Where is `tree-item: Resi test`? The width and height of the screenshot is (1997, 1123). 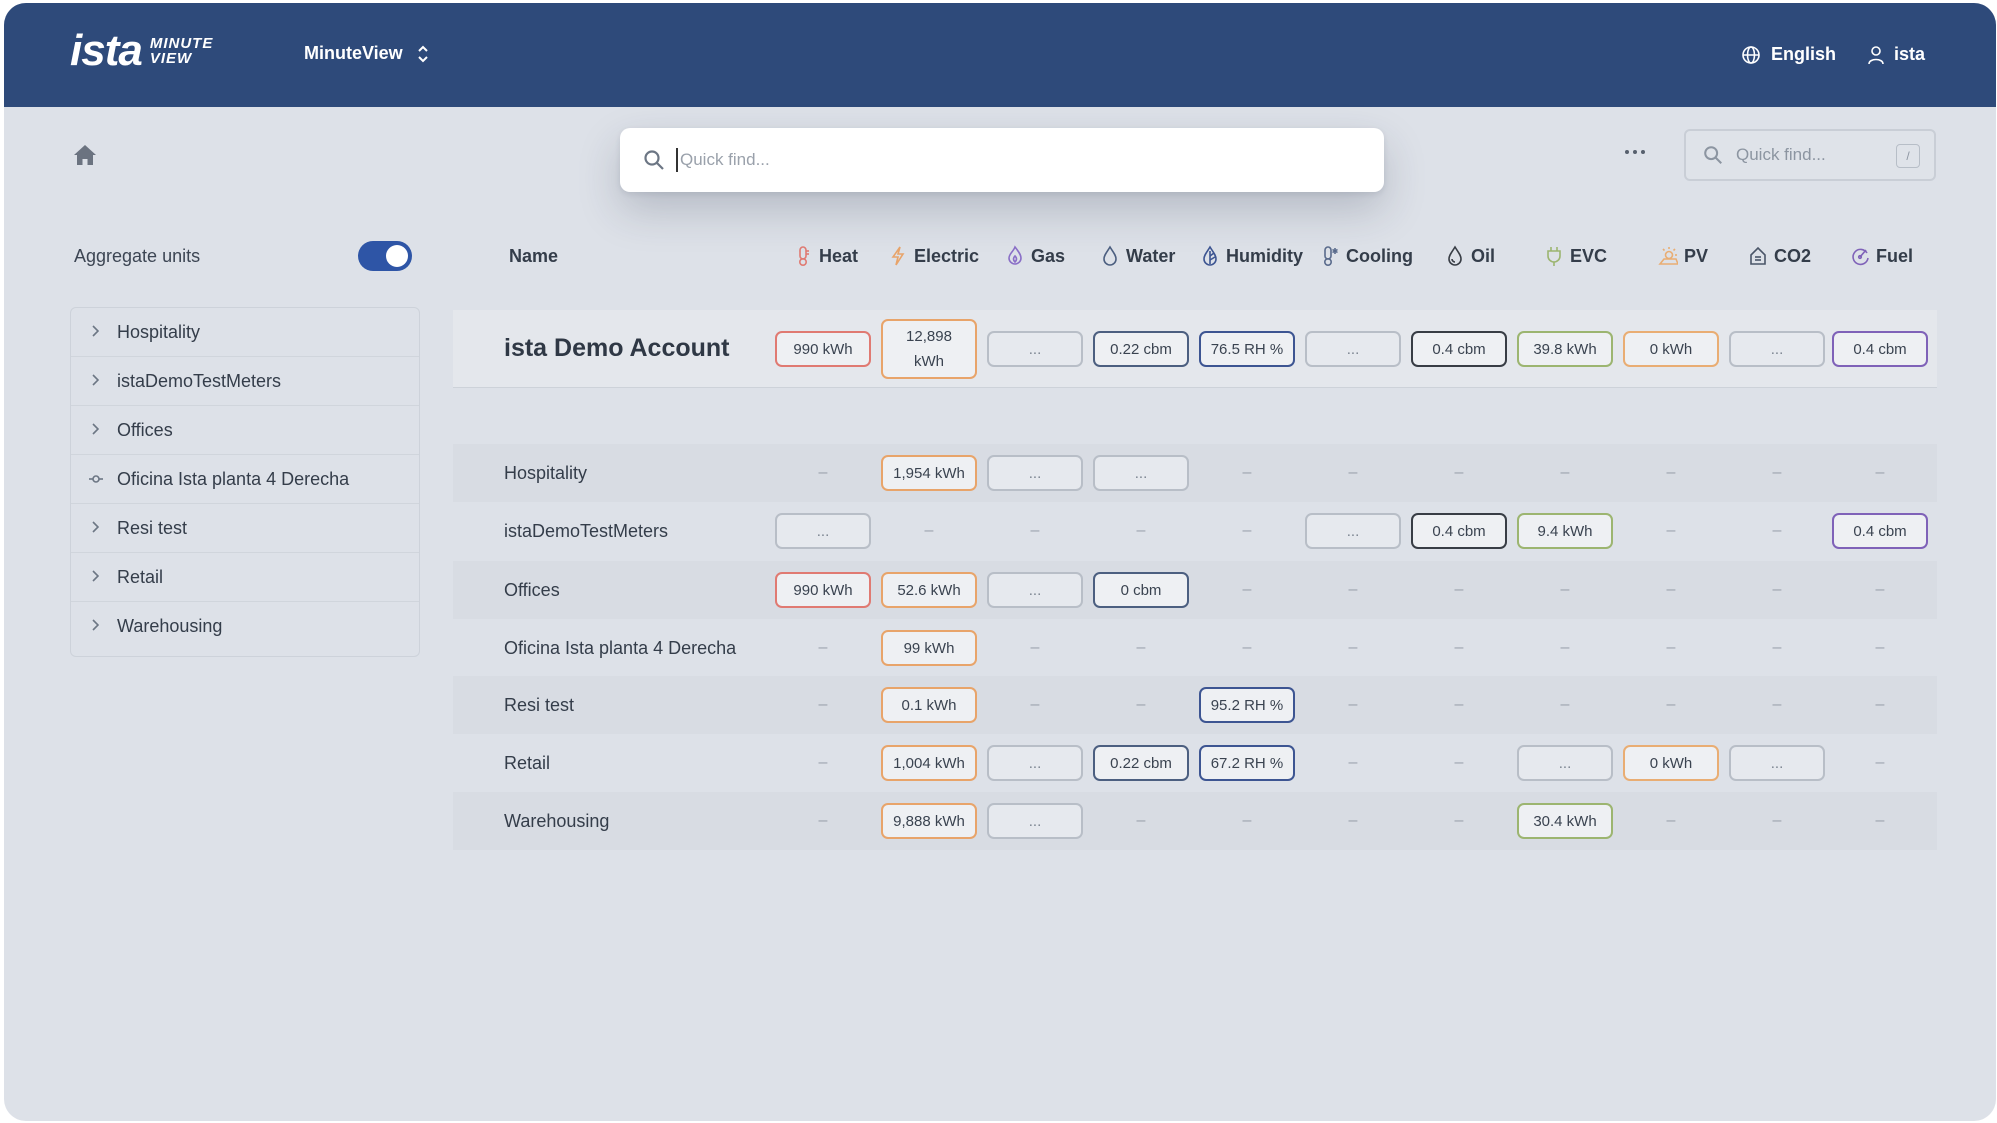 tree-item: Resi test is located at coordinates (245, 528).